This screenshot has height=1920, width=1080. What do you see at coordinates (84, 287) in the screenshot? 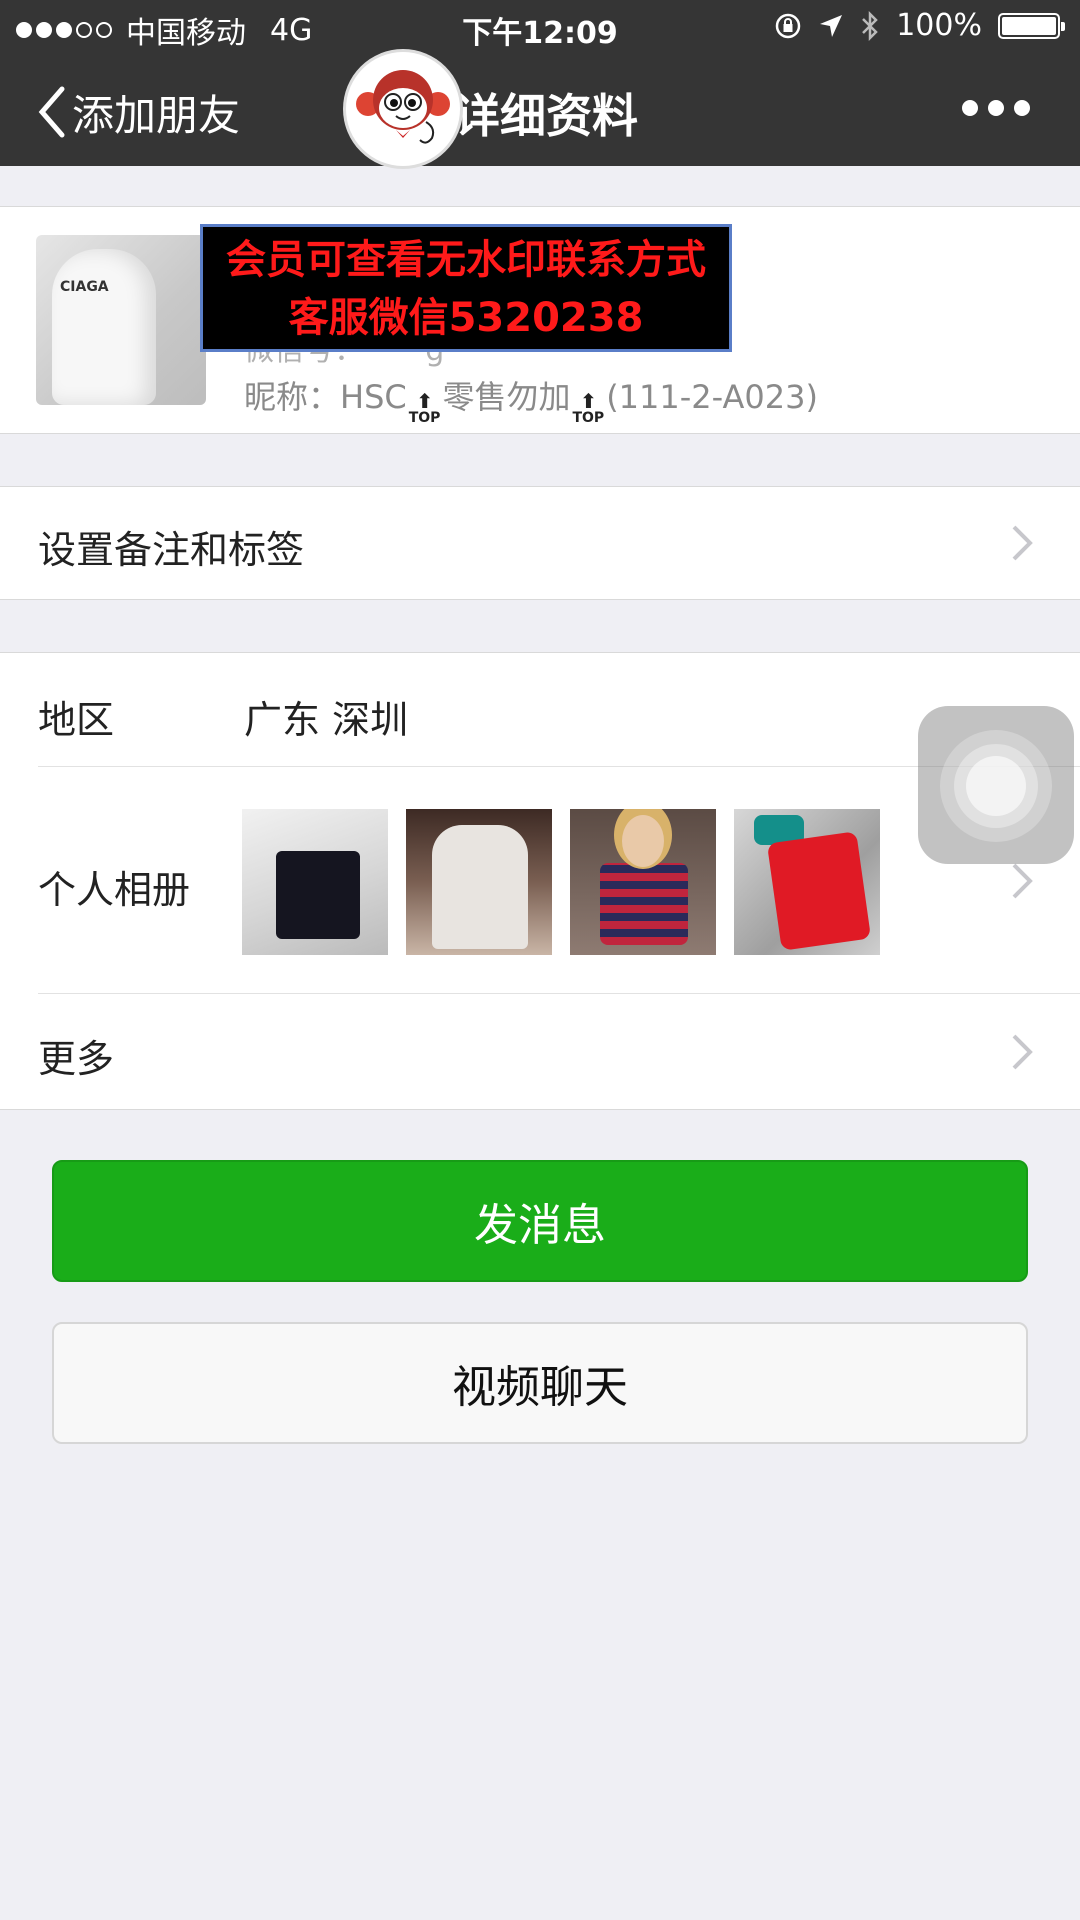
I see `avatar-print-text: CIAGA` at bounding box center [84, 287].